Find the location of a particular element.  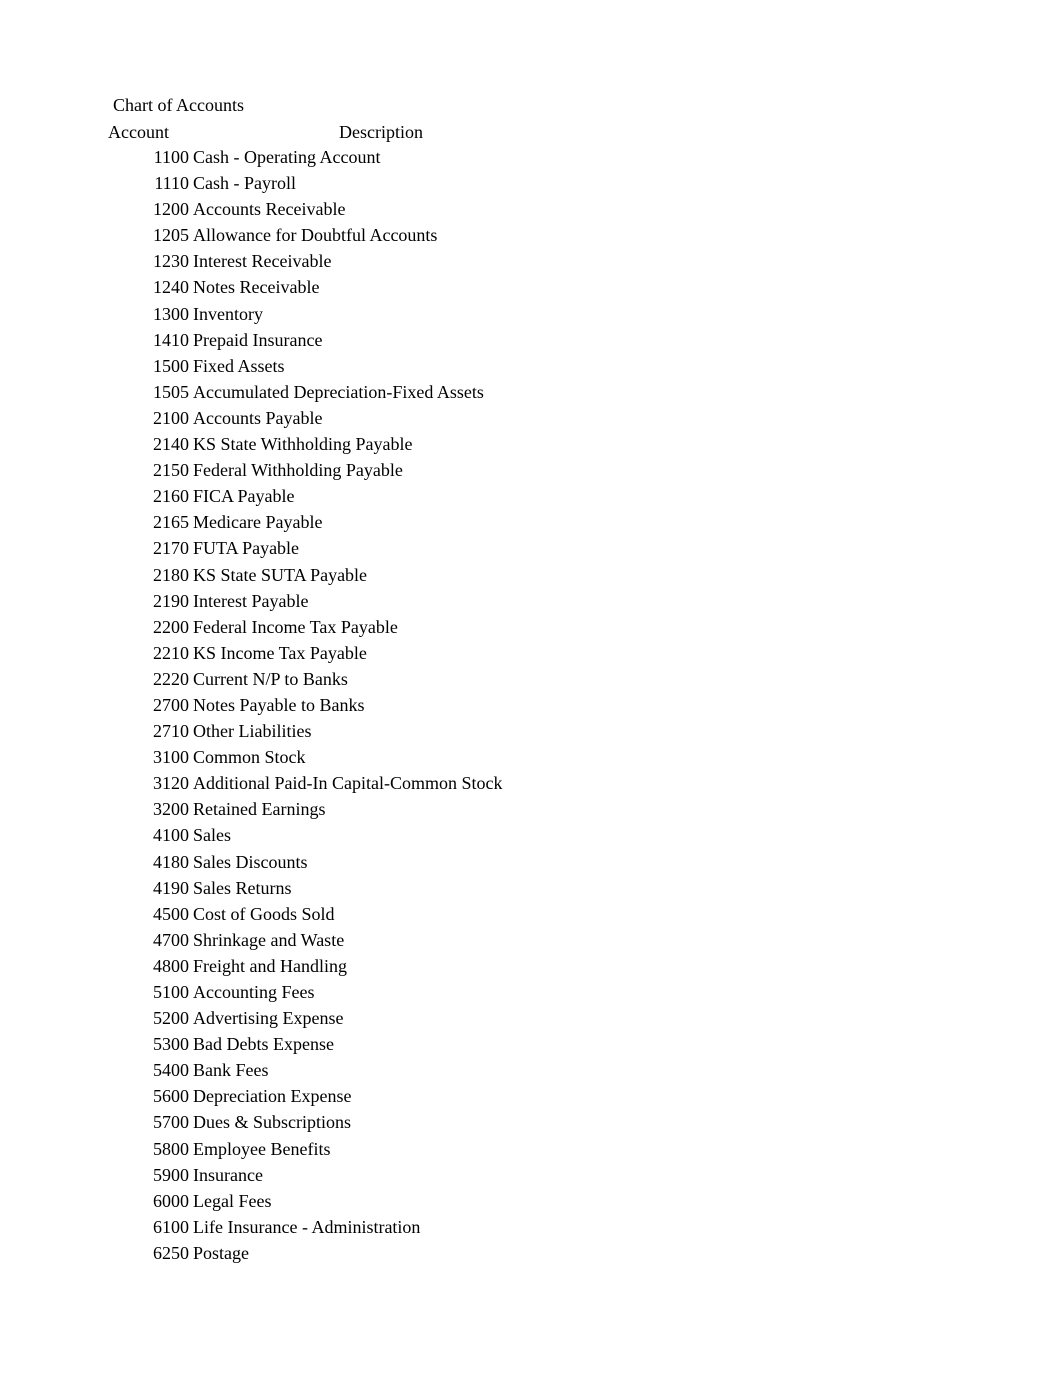

account-row: 1500 Fixed Assets is located at coordinates (531, 368).